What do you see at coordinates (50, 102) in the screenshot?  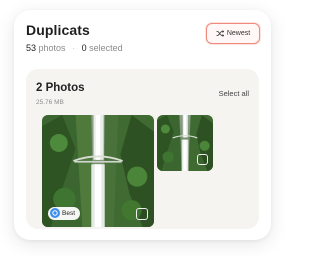 I see `group-size: 25.76 MB` at bounding box center [50, 102].